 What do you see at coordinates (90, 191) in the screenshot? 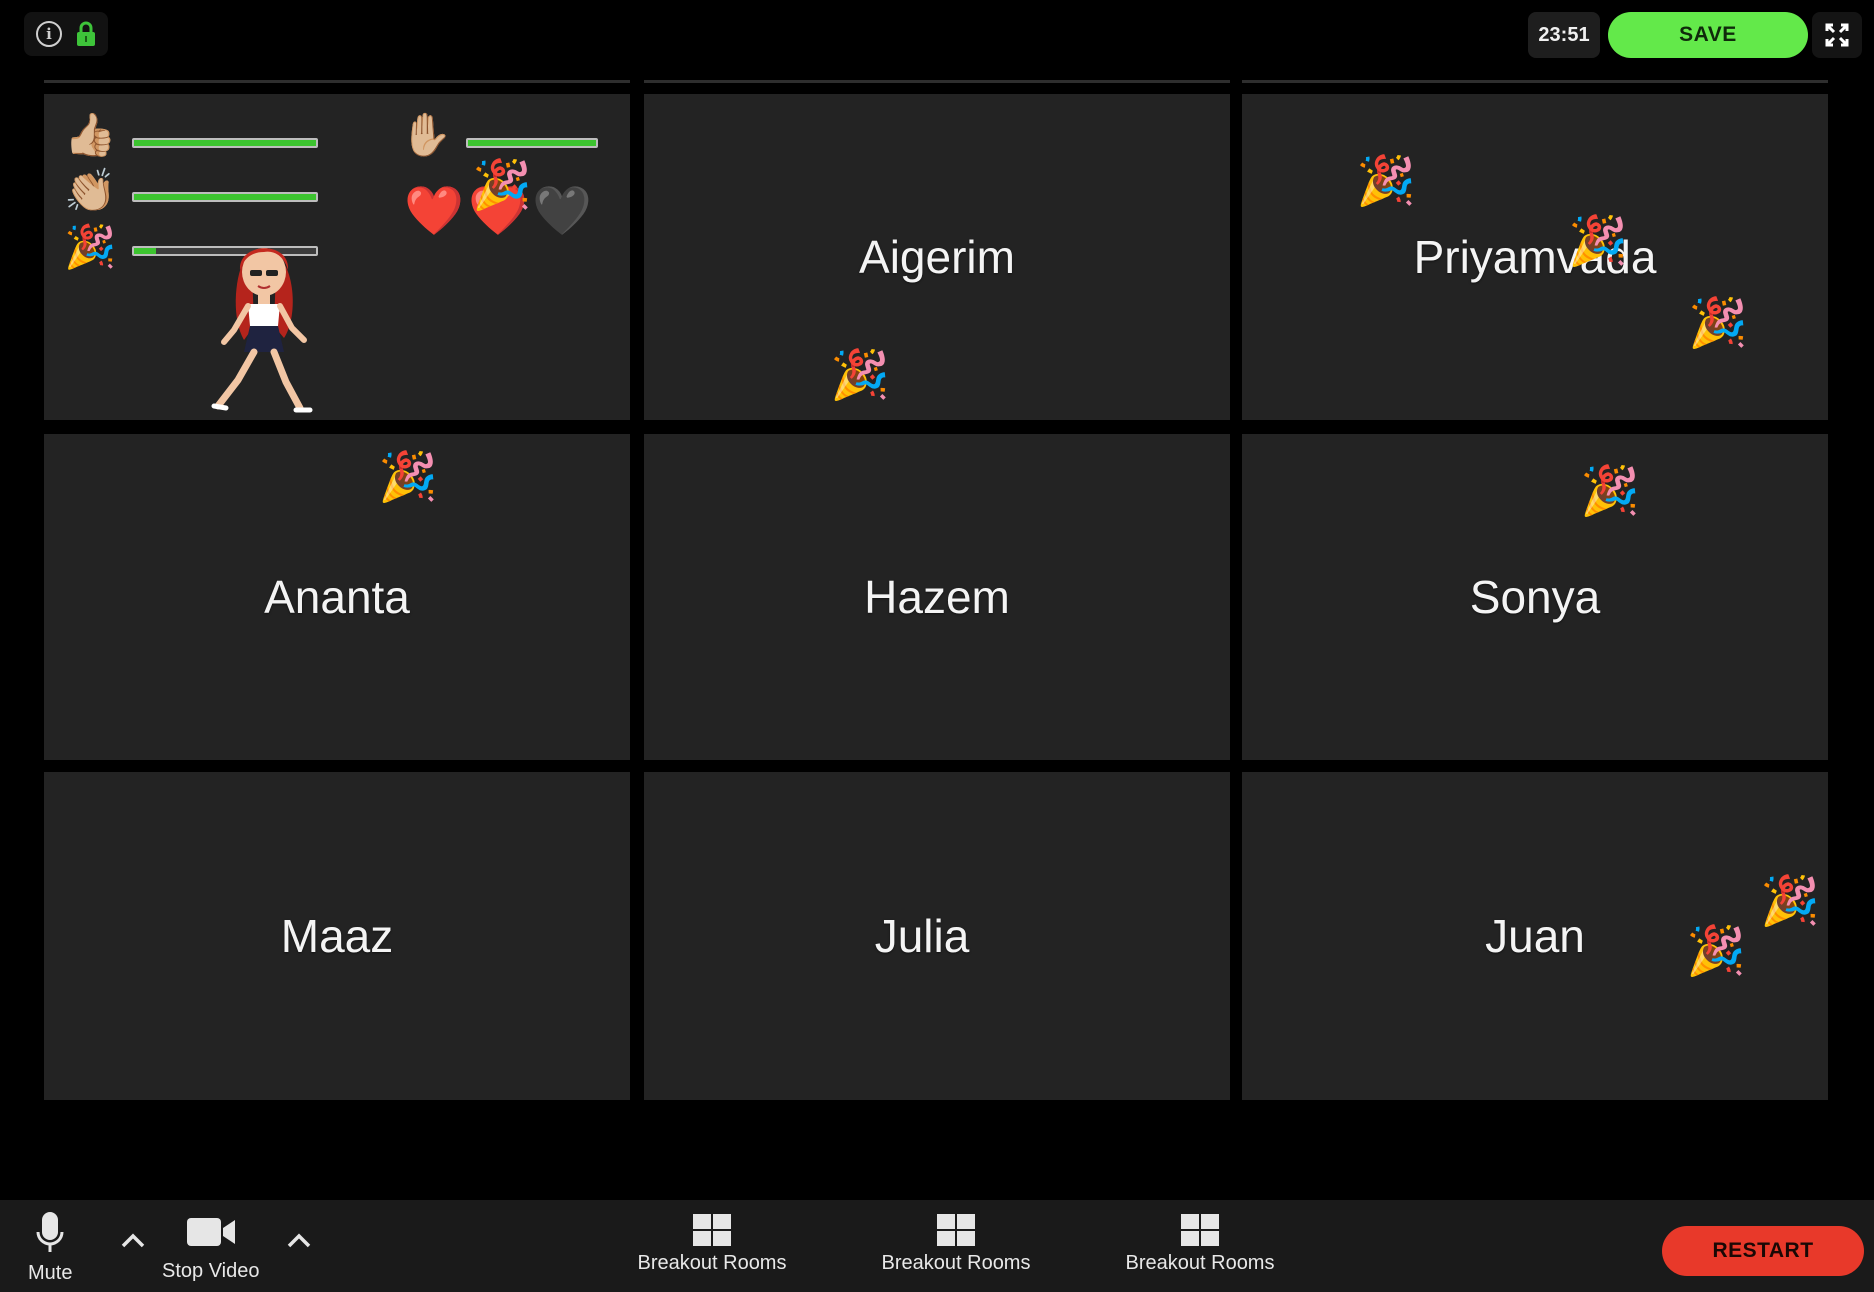
I see `clap-icon: 👏🏼` at bounding box center [90, 191].